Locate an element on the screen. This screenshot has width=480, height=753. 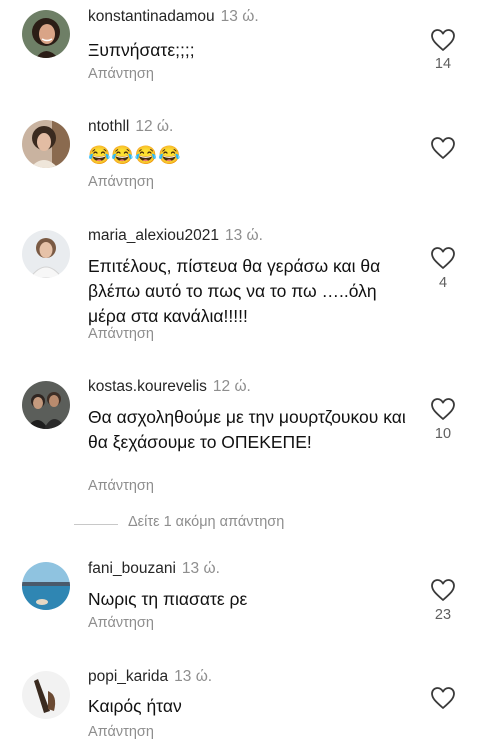
avatar-woman-glasses-icon is located at coordinates (46, 144).